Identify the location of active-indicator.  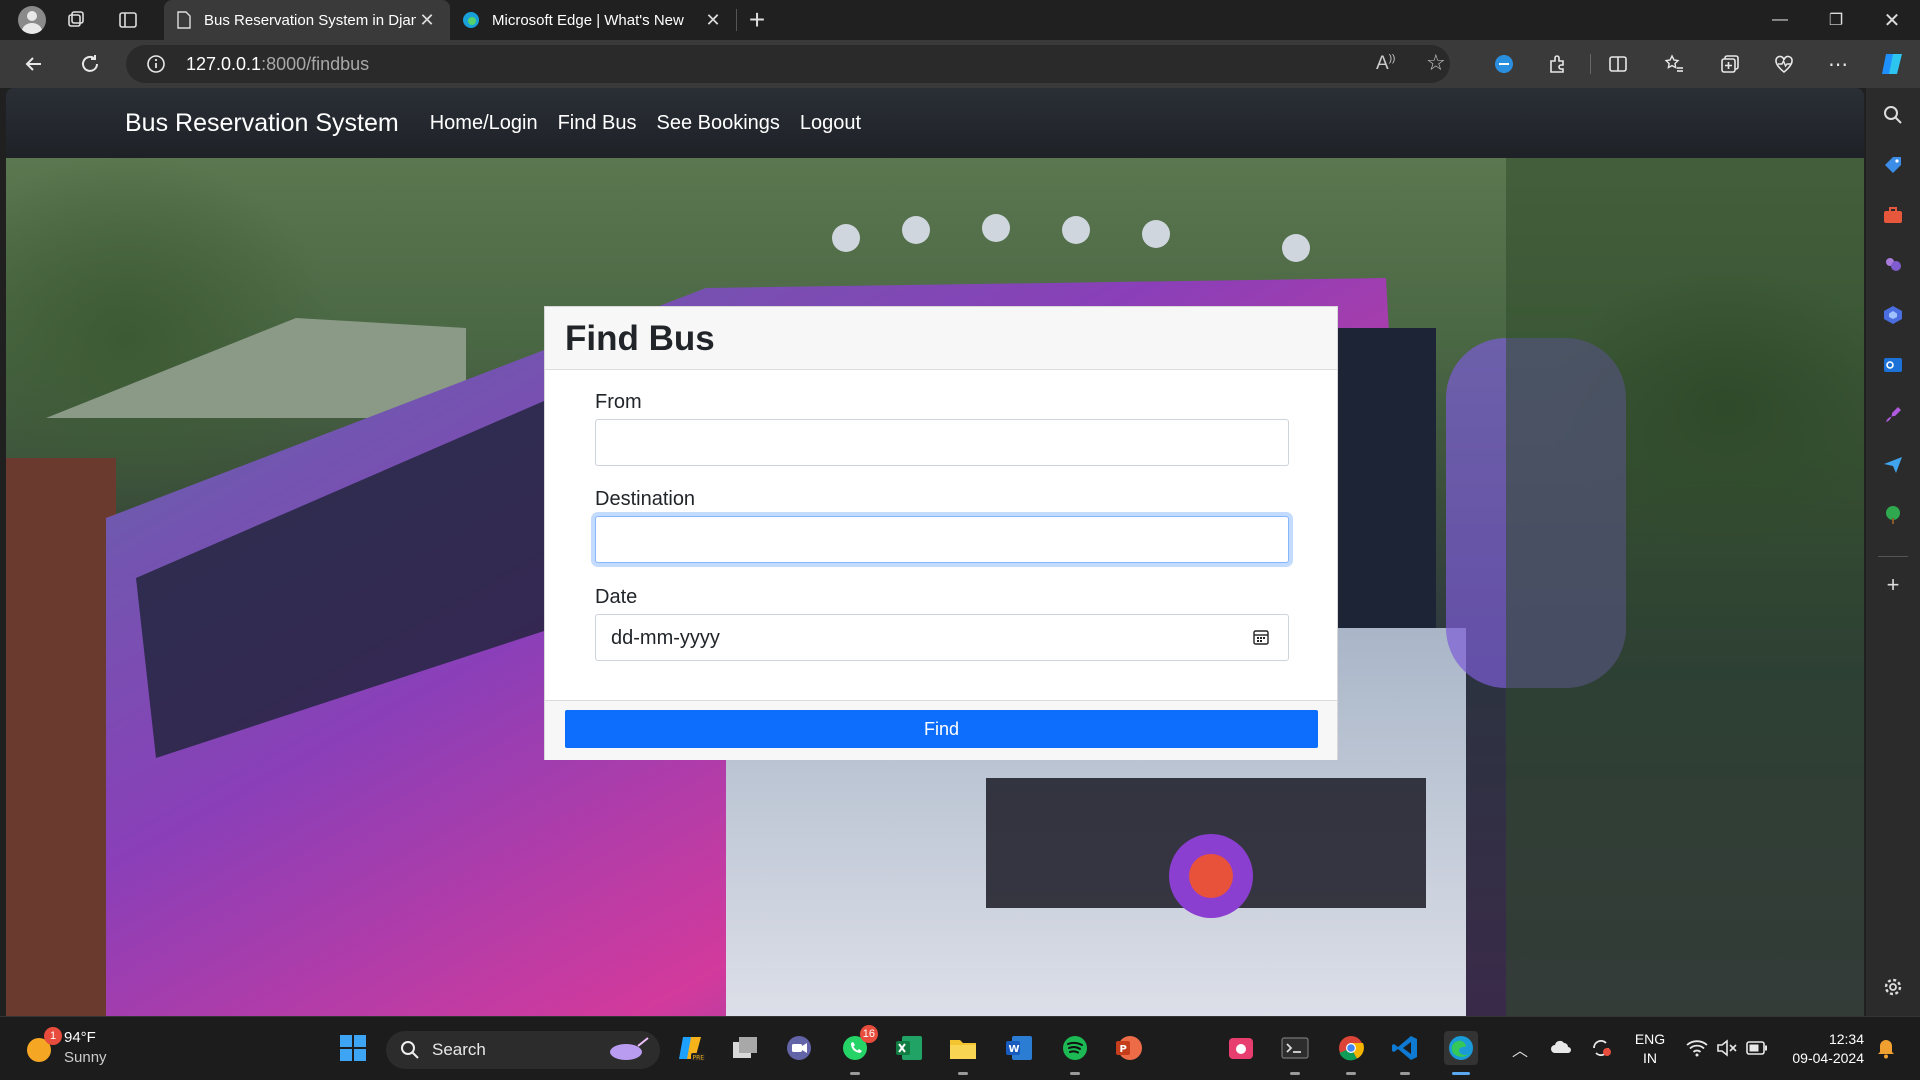
(1461, 1073).